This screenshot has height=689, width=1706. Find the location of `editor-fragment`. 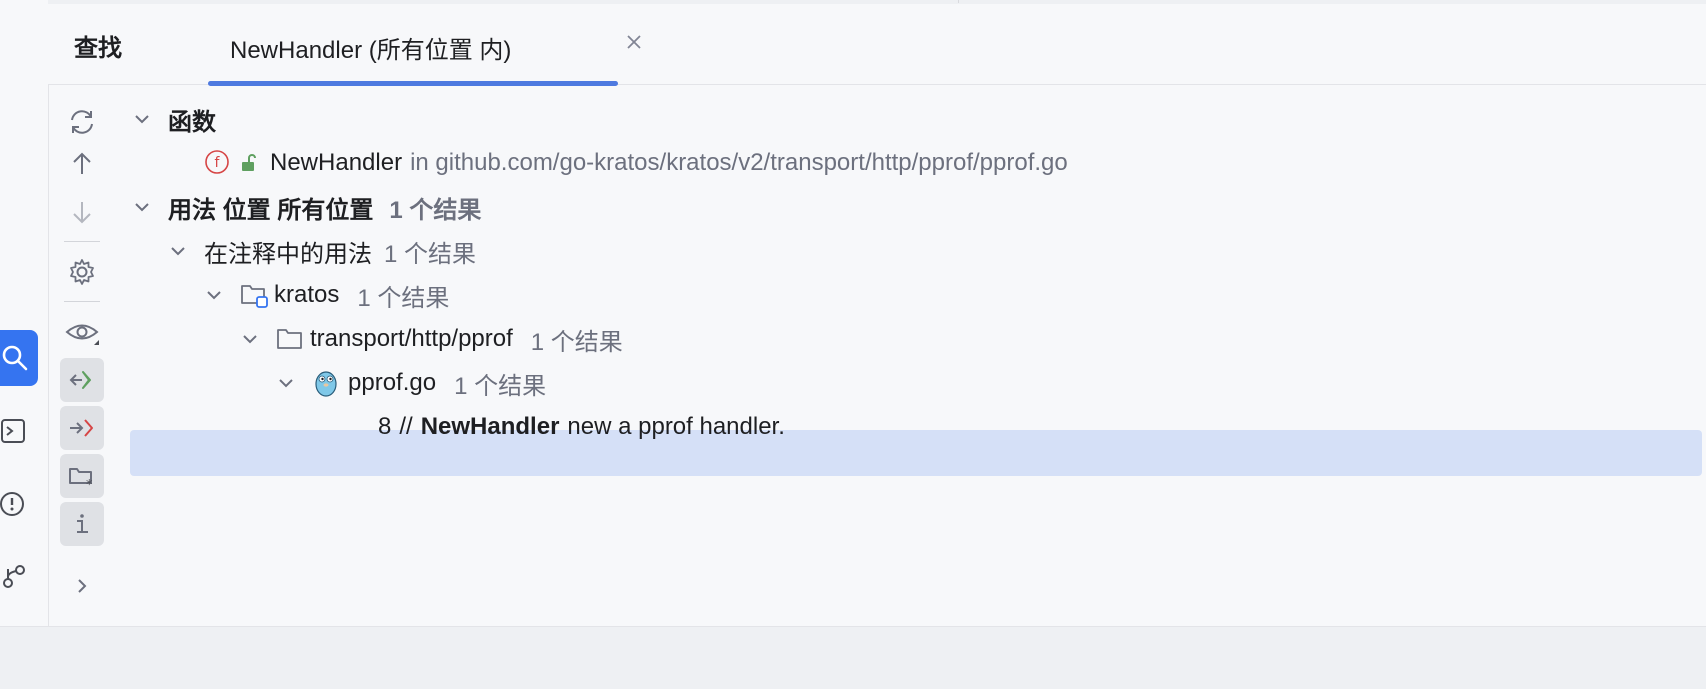

editor-fragment is located at coordinates (573, 1).